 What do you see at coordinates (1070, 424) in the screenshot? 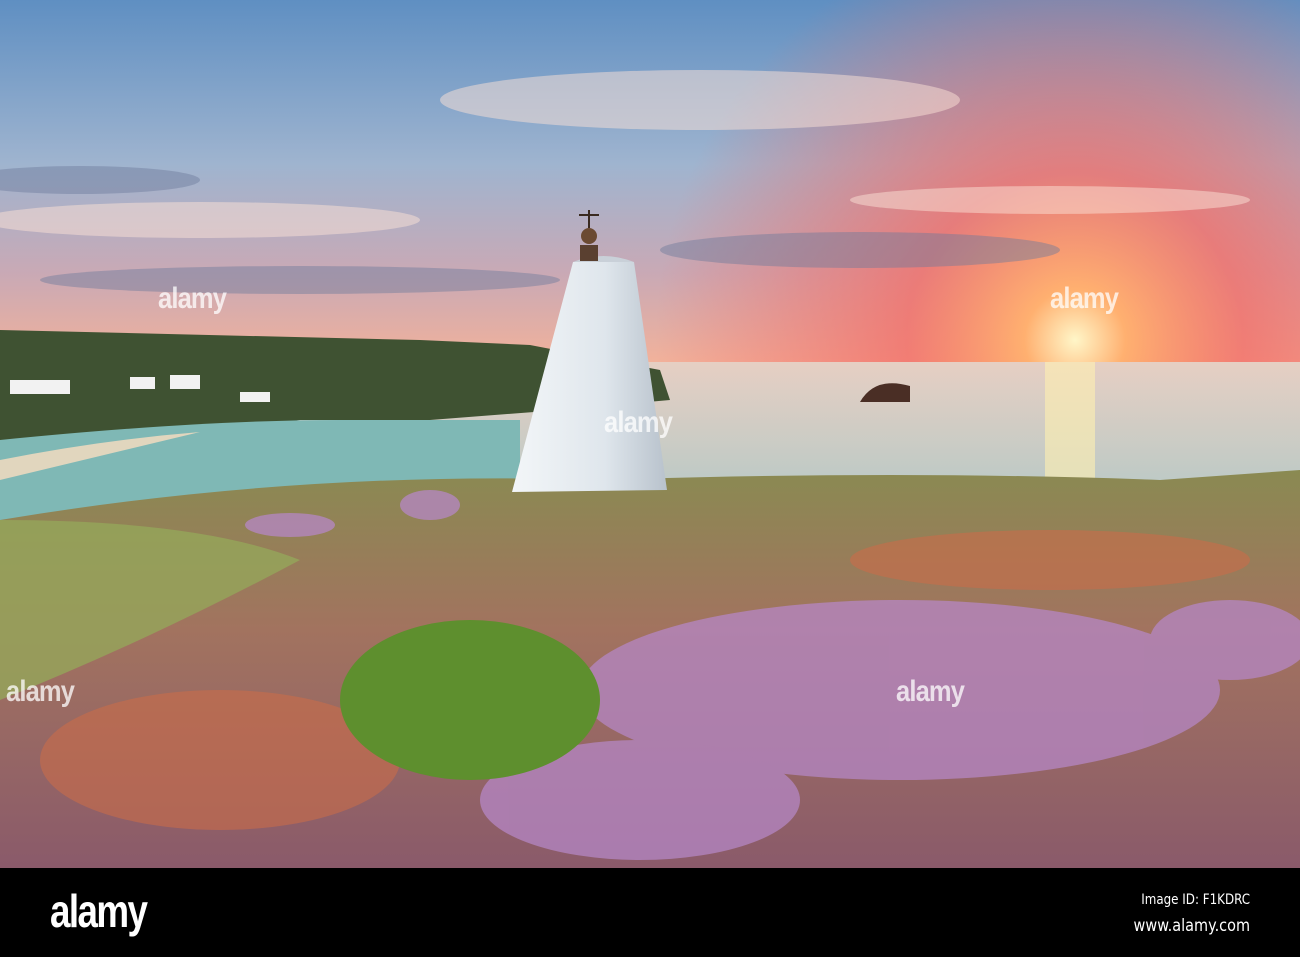
I see `sun-reflection` at bounding box center [1070, 424].